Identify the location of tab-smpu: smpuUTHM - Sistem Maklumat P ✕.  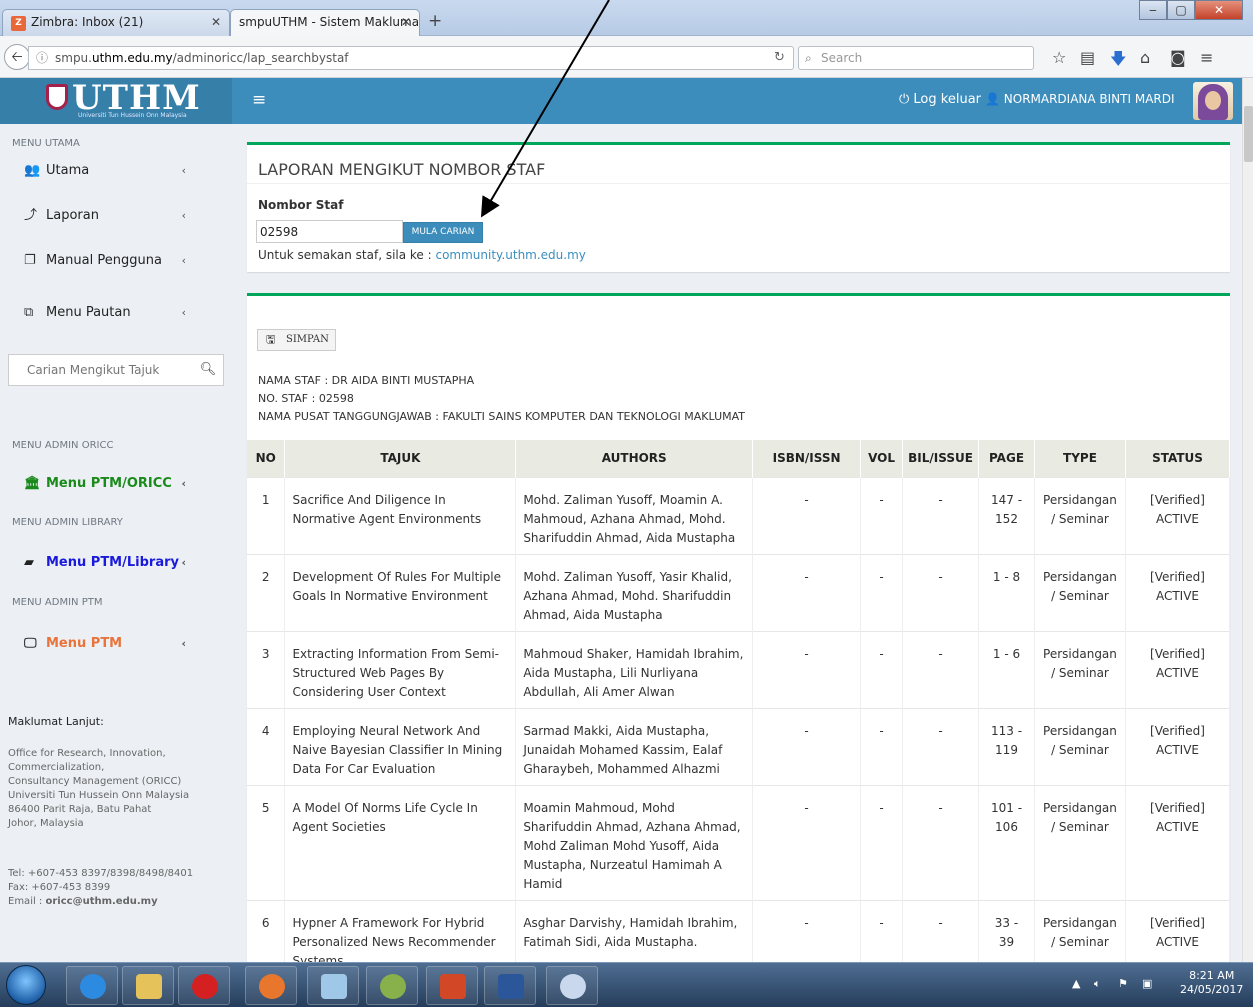
(325, 22).